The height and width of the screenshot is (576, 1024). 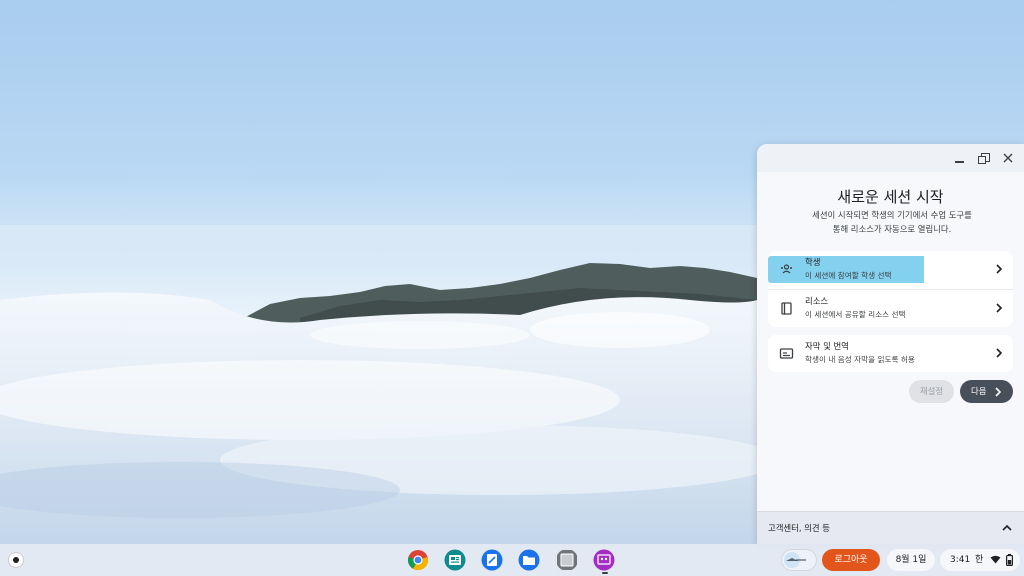 What do you see at coordinates (786, 308) in the screenshot?
I see `book-icon` at bounding box center [786, 308].